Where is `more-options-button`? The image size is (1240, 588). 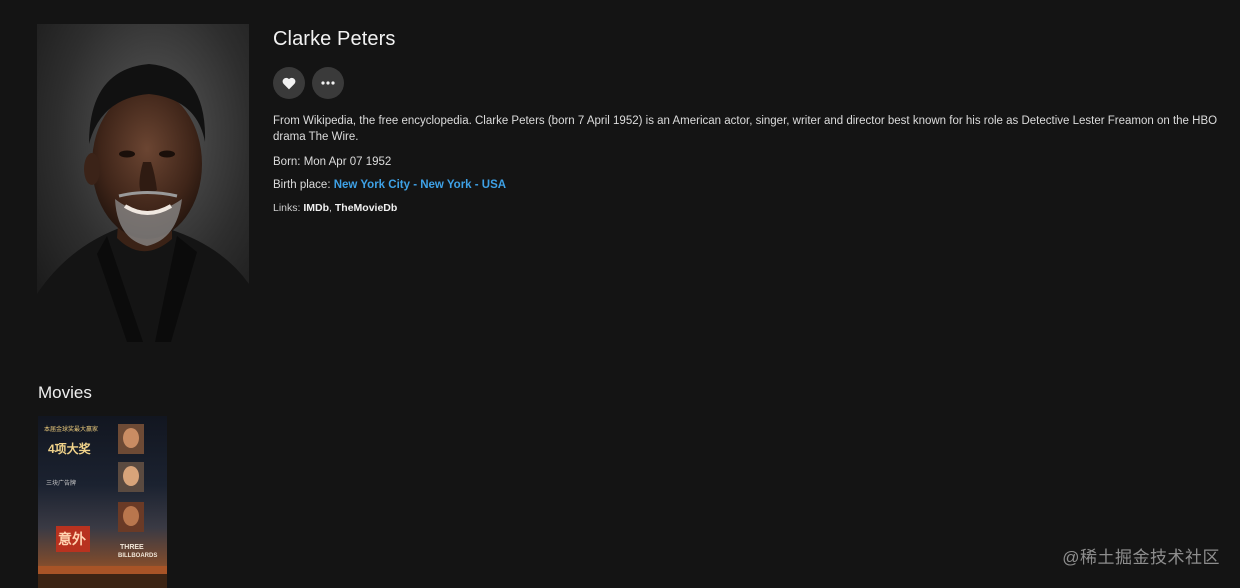
more-options-button is located at coordinates (328, 83).